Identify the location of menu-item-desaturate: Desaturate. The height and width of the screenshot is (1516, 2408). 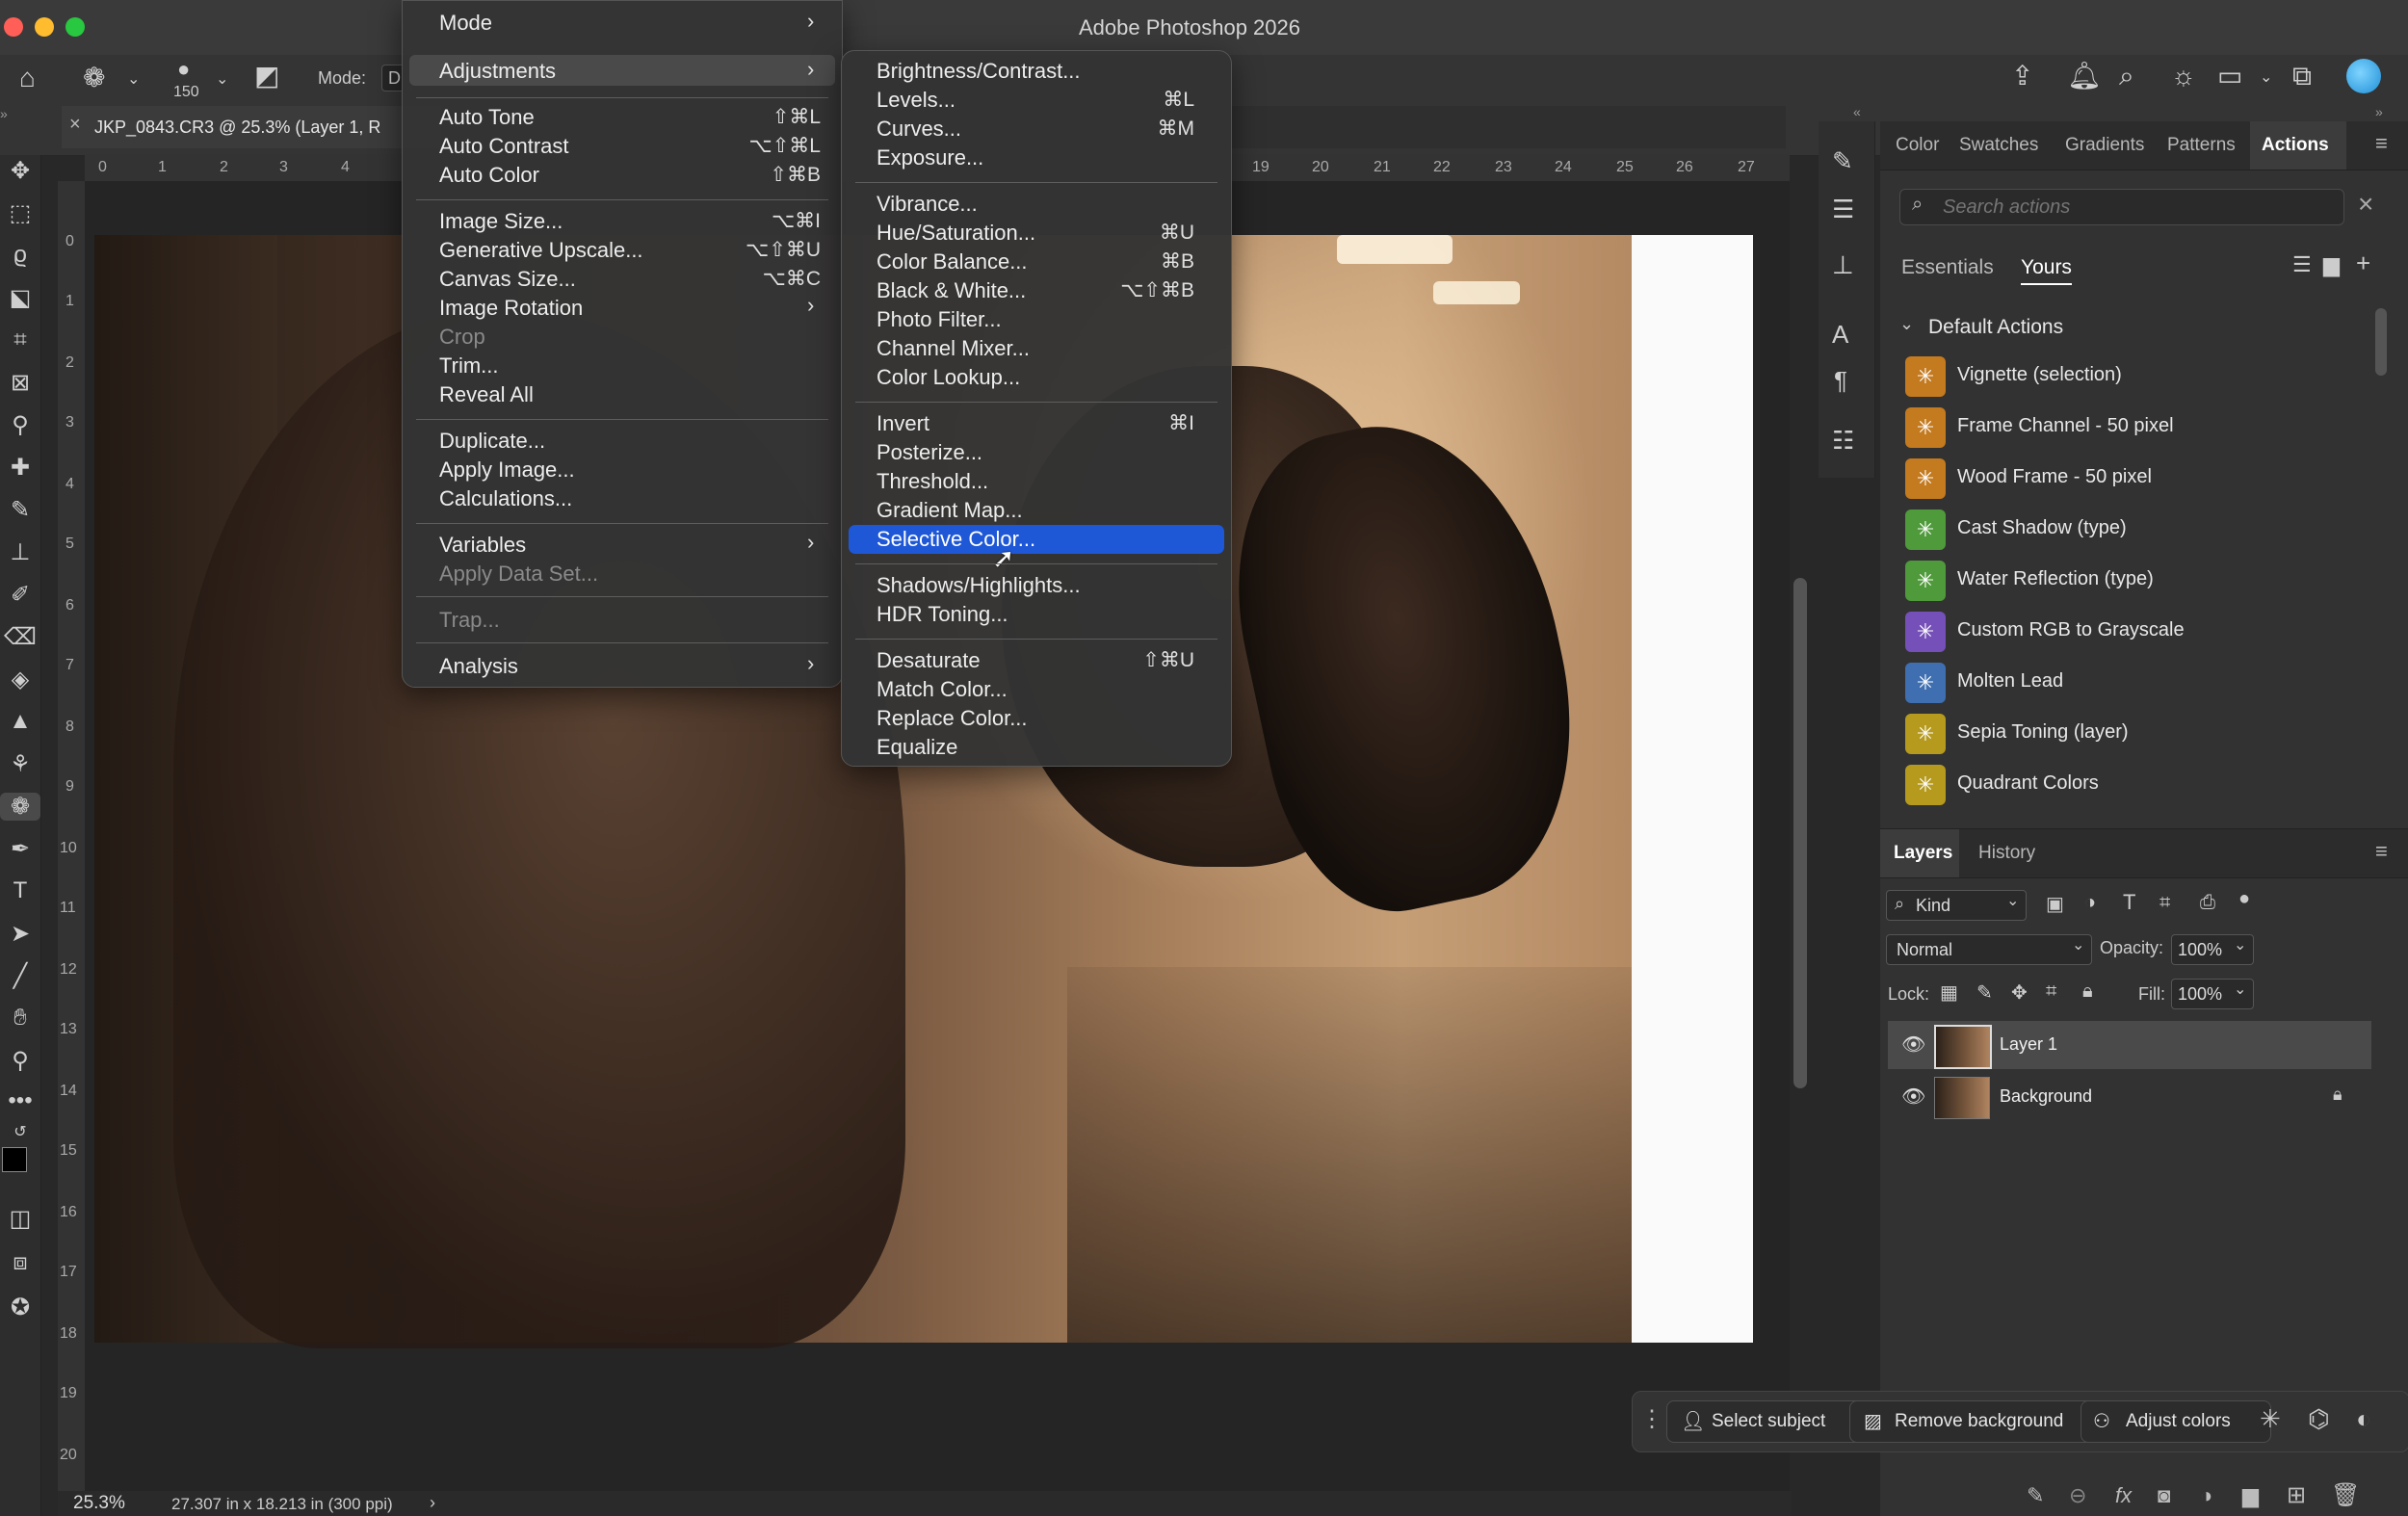
(929, 660).